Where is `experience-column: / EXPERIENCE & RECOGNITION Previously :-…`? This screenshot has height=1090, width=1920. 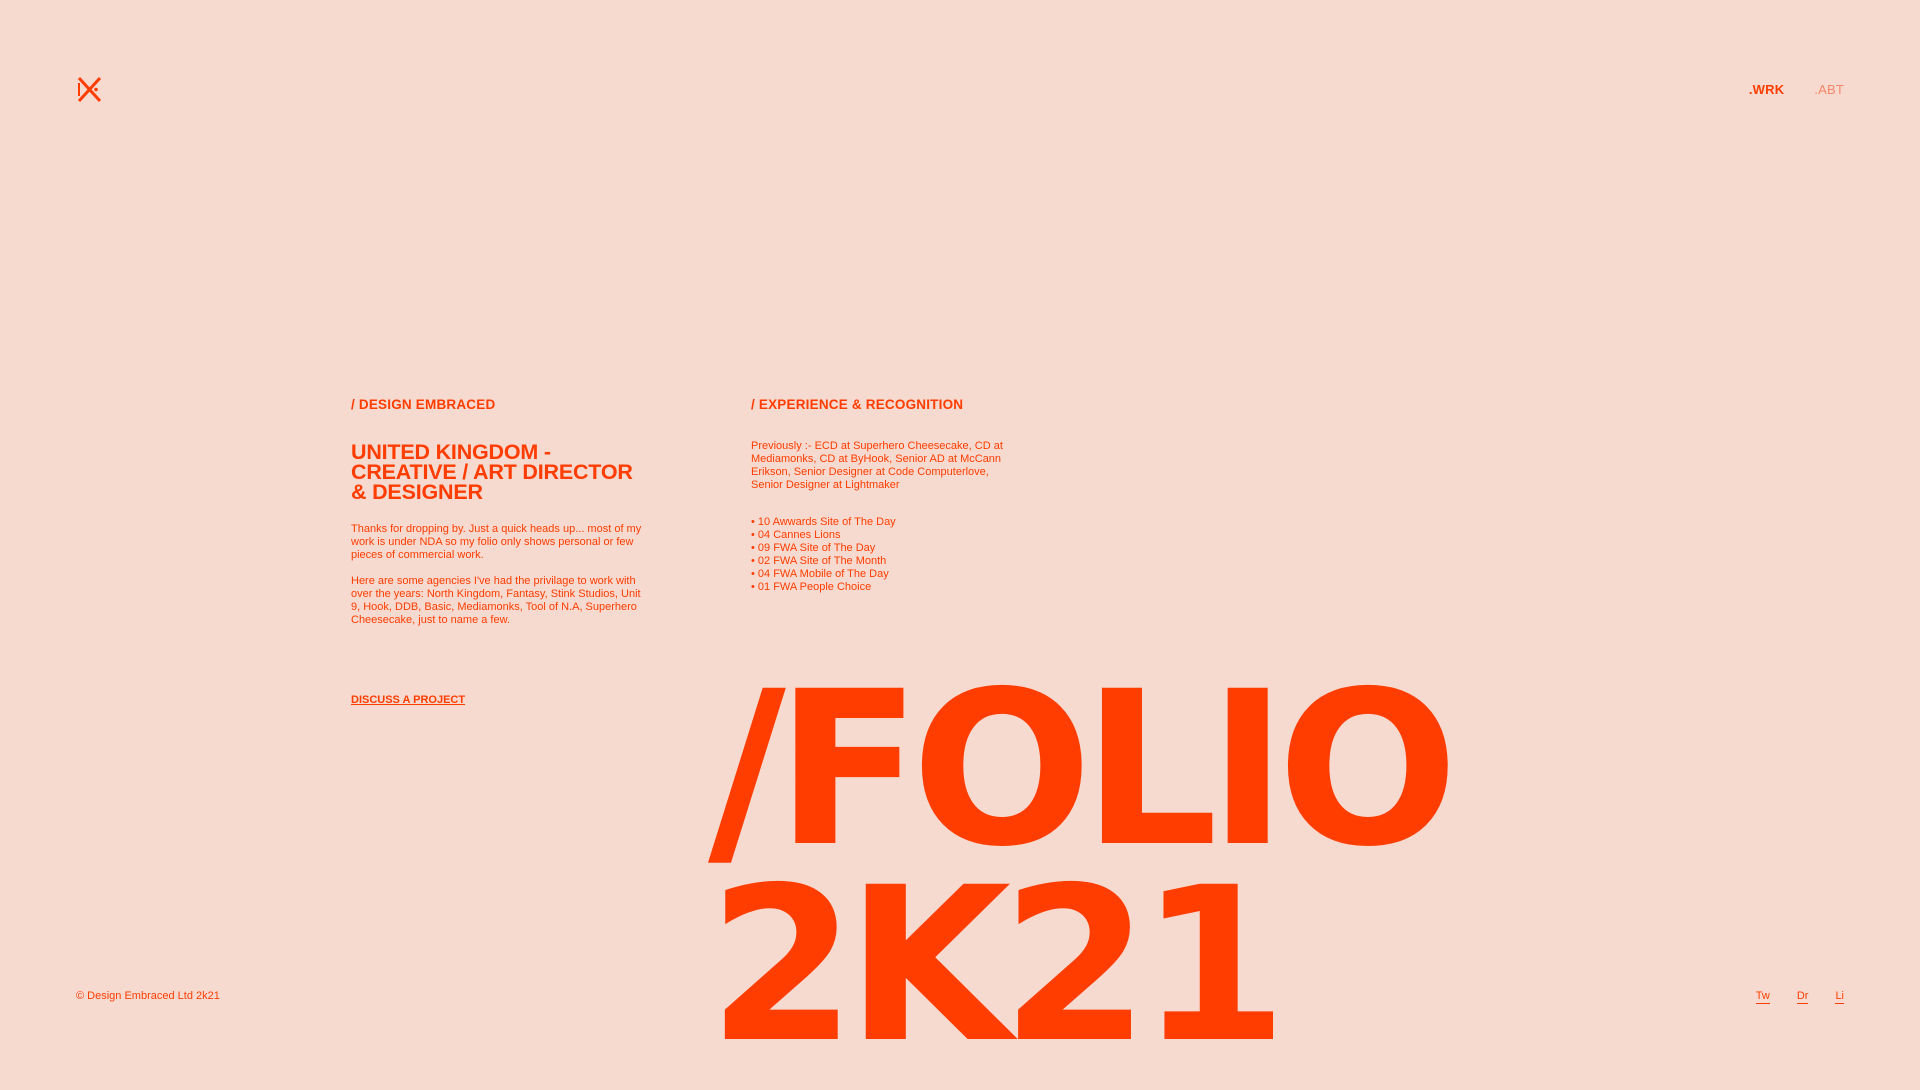 experience-column: / EXPERIENCE & RECOGNITION Previously :-… is located at coordinates (901, 495).